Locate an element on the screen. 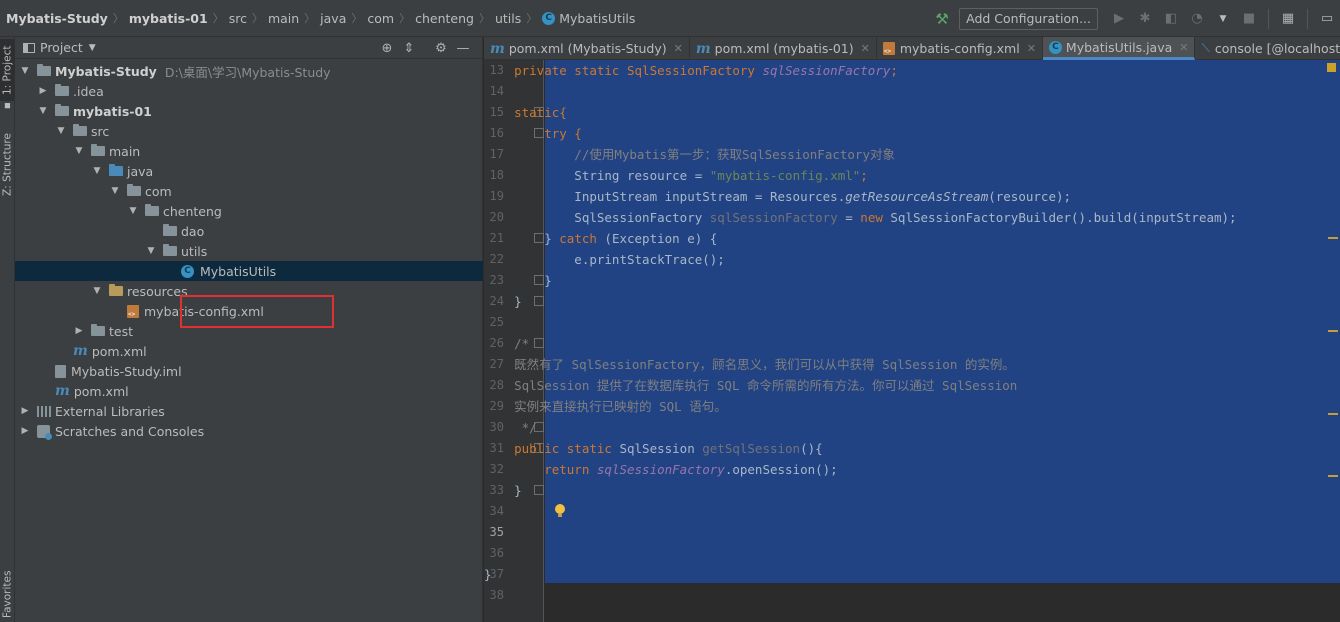 Image resolution: width=1340 pixels, height=622 pixels. breadcrumb-item: chenteng is located at coordinates (444, 18).